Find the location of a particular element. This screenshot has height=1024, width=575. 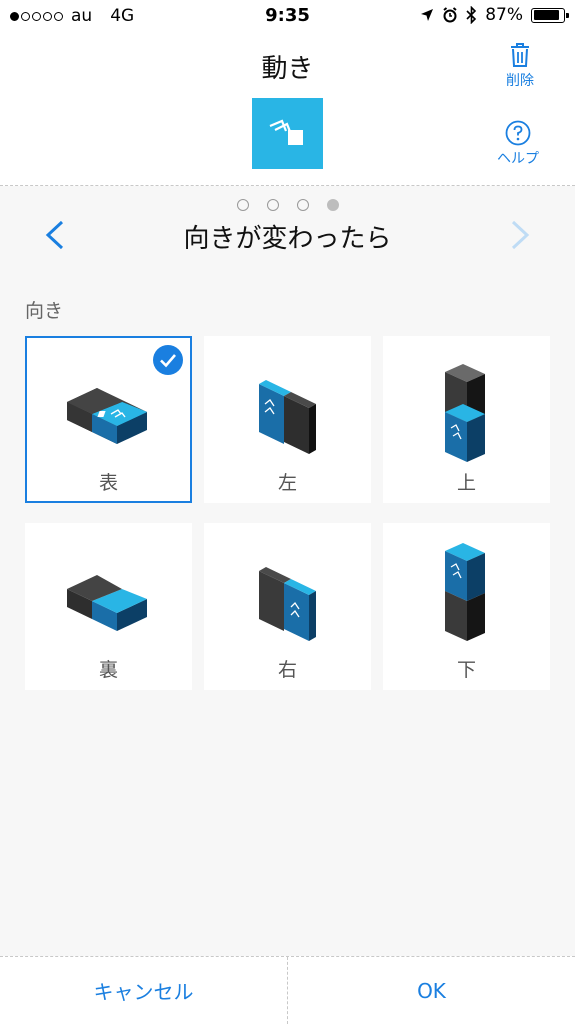

alarm-clock-icon is located at coordinates (450, 15).